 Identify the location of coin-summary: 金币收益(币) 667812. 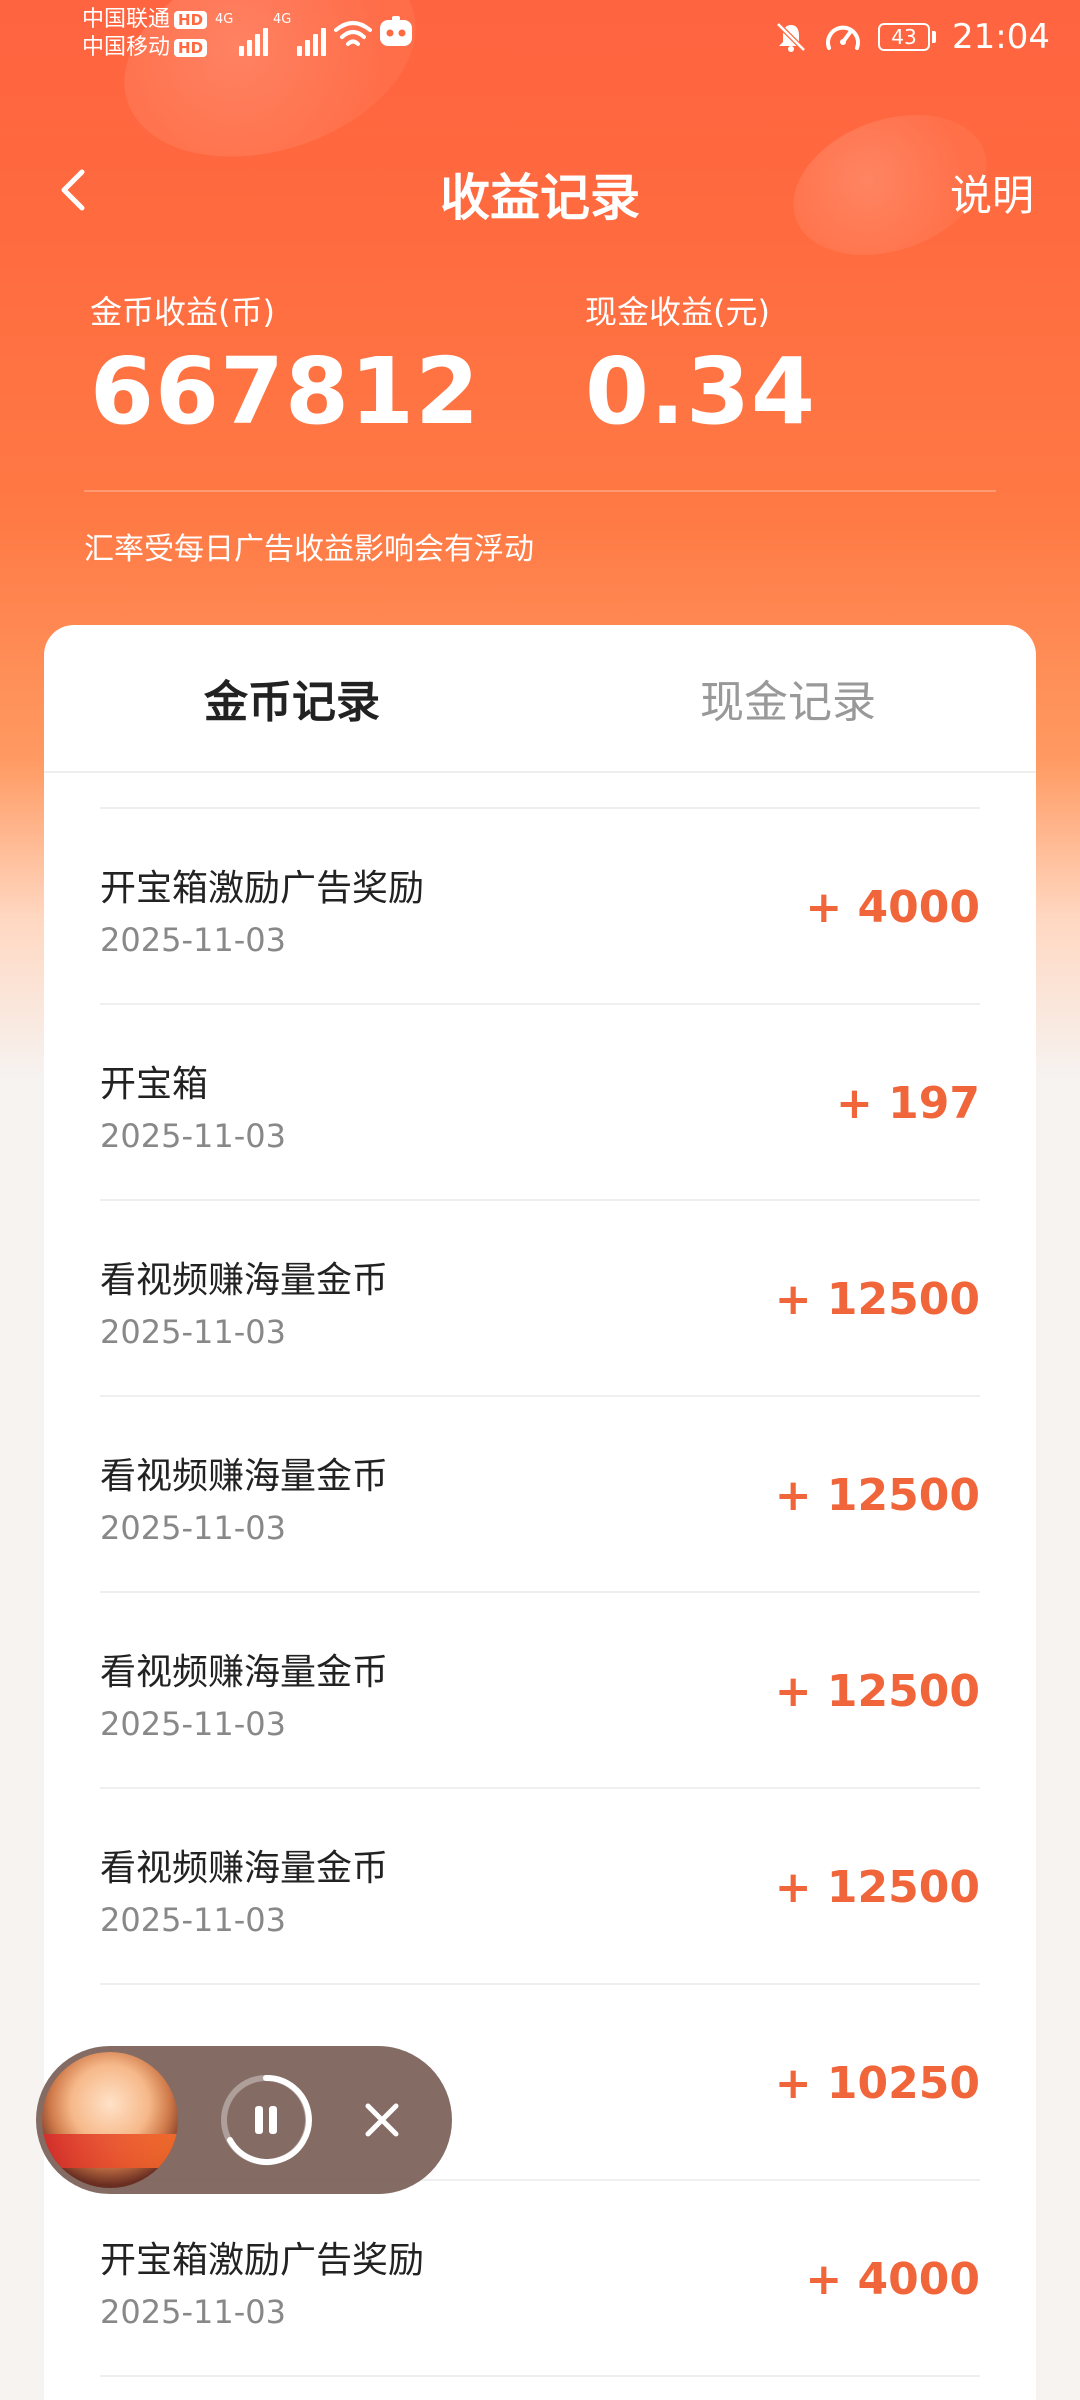
(285, 366).